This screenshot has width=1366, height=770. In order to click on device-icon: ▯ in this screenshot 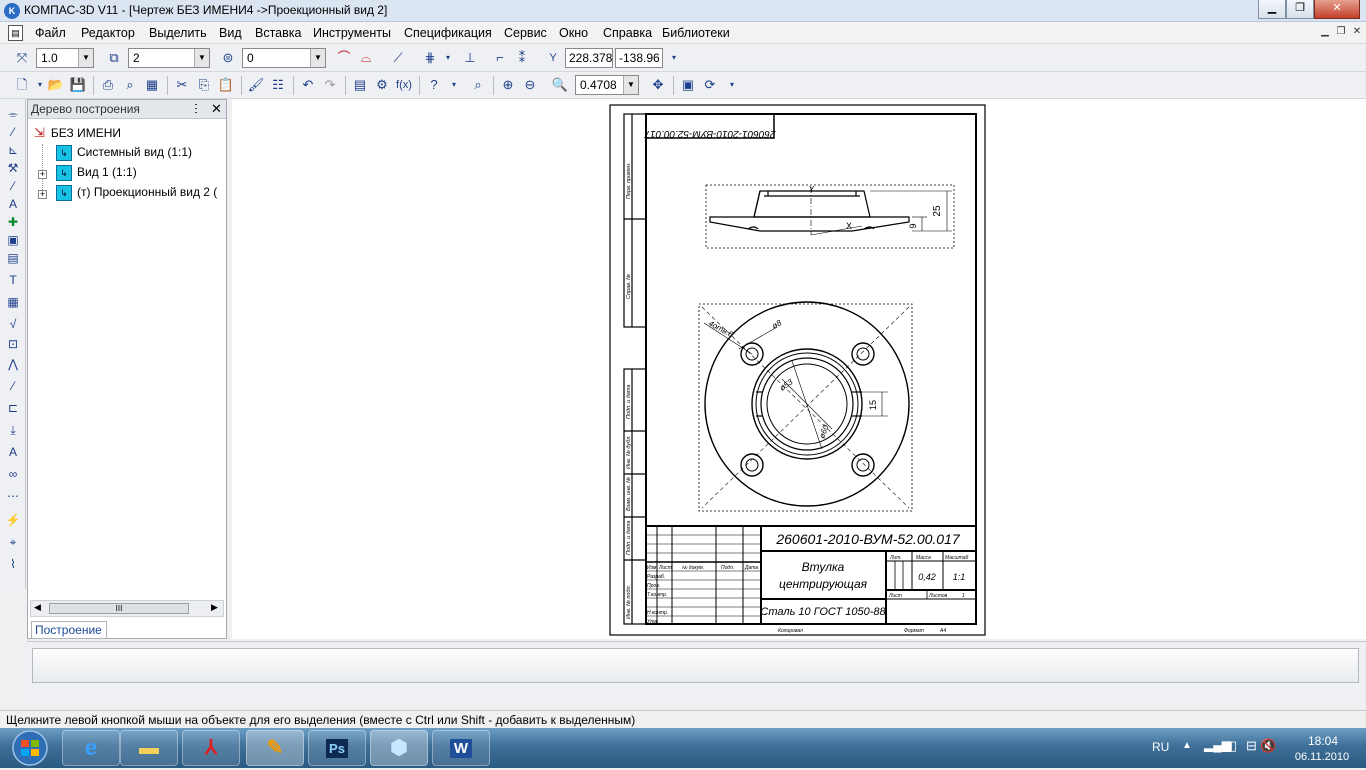, I will do `click(1233, 746)`.